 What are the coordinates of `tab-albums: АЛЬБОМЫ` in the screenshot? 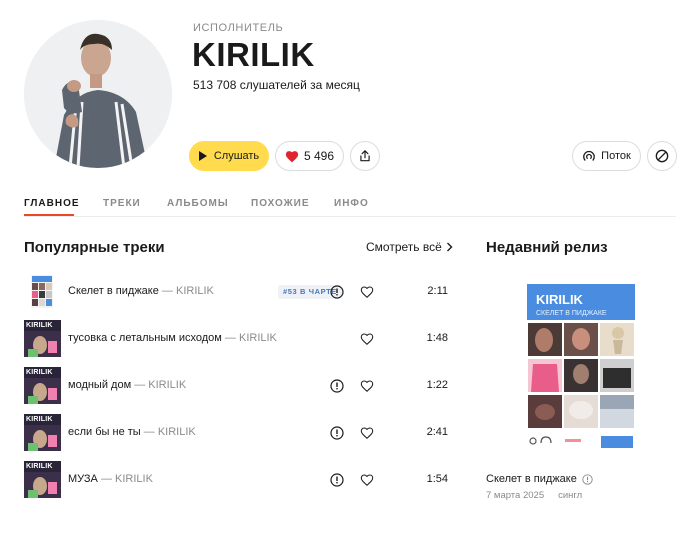 It's located at (198, 203).